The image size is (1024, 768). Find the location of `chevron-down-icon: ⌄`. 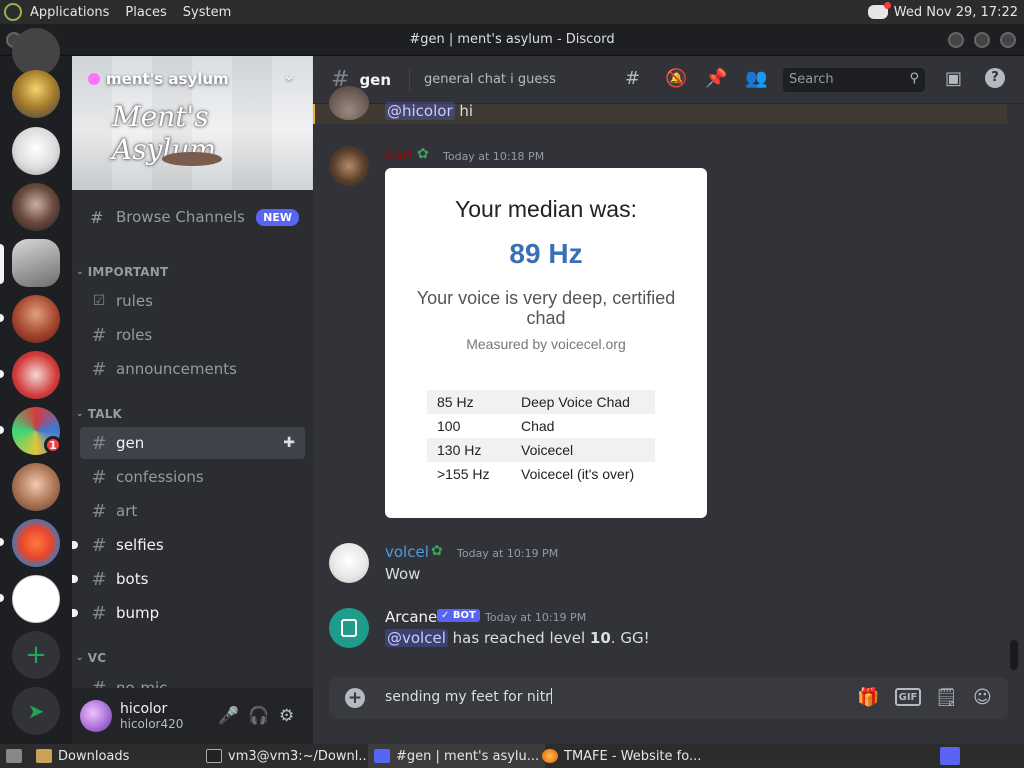

chevron-down-icon: ⌄ is located at coordinates (289, 76).